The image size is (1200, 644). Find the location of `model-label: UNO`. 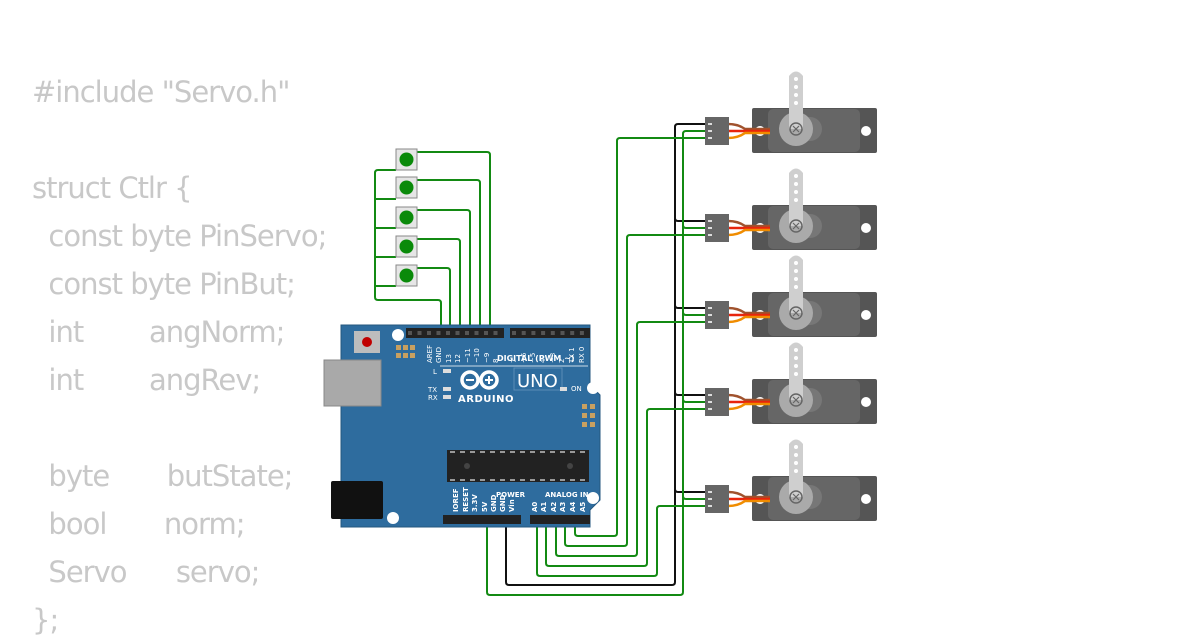

model-label: UNO is located at coordinates (537, 381).